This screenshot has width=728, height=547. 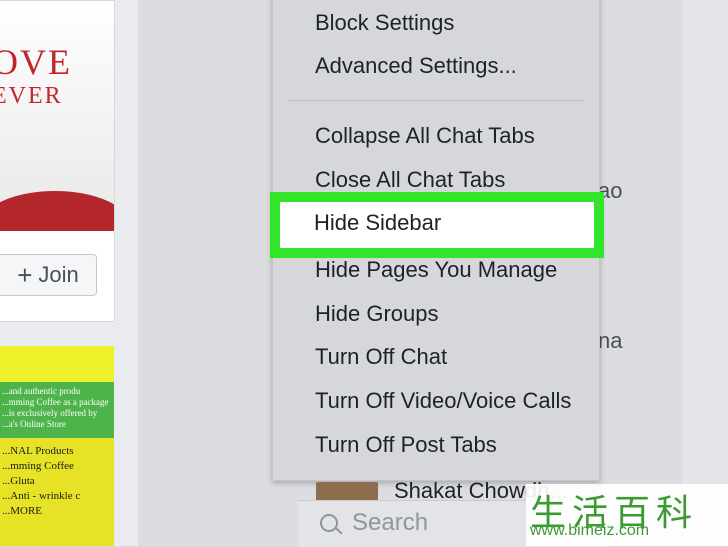 What do you see at coordinates (38, 466) in the screenshot?
I see `ad2-bottom-line: ...mming Coffee` at bounding box center [38, 466].